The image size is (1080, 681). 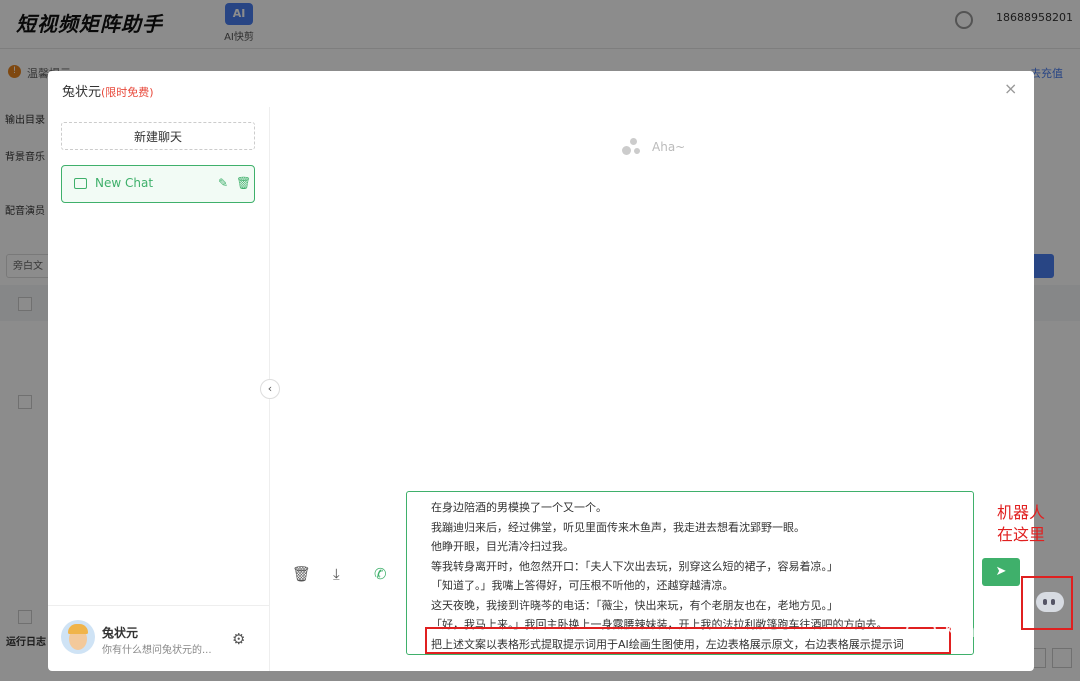 What do you see at coordinates (688, 640) in the screenshot?
I see `highlight-prompt-box` at bounding box center [688, 640].